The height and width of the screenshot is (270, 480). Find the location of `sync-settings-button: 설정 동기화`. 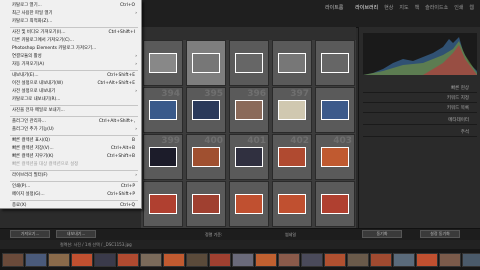

sync-settings-button: 설정 동기화 is located at coordinates (440, 234).